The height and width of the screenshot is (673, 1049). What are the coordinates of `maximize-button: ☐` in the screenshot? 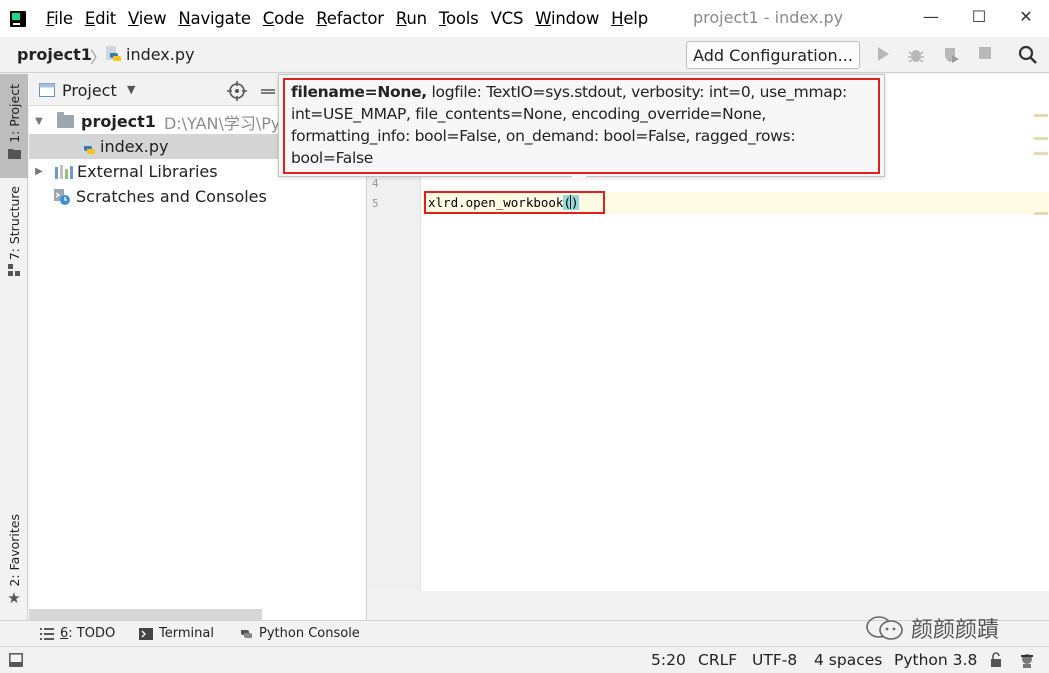 It's located at (979, 16).